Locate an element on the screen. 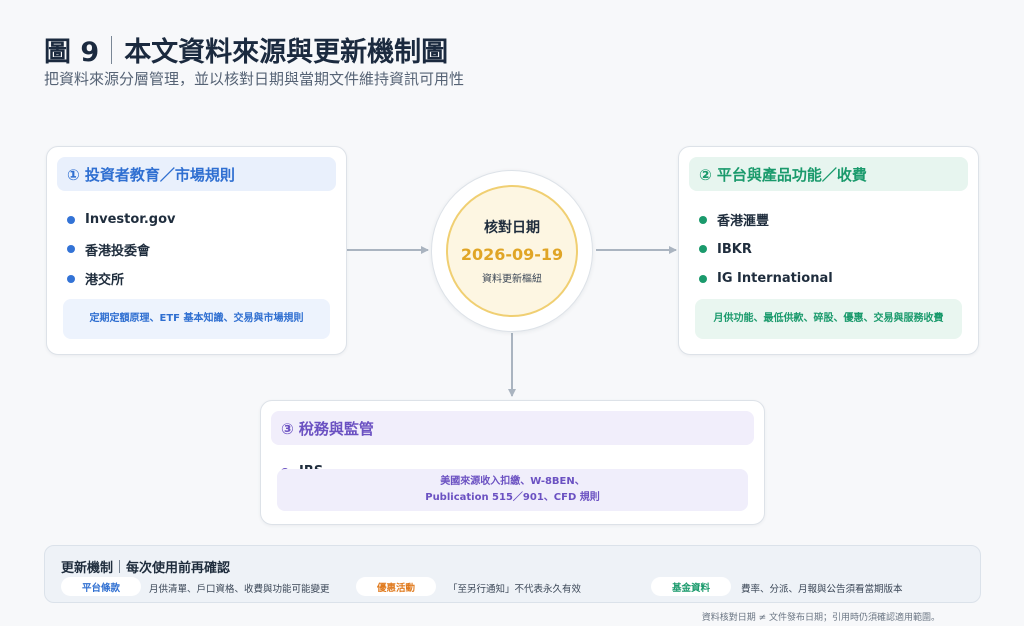 The height and width of the screenshot is (626, 1024). list-item: 港交所 is located at coordinates (121, 279).